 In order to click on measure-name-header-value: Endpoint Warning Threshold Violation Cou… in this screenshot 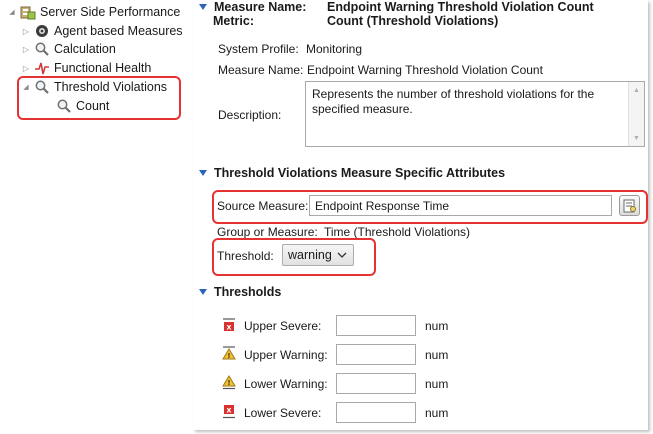, I will do `click(460, 7)`.